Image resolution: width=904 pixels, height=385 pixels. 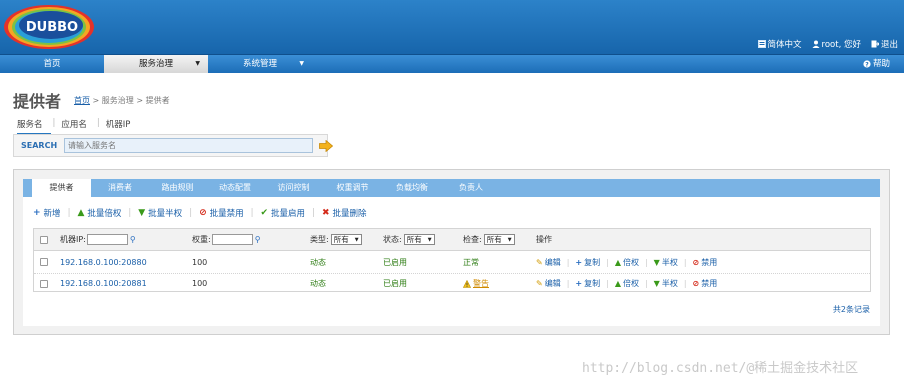 I want to click on tab-dynamic-config: 动态配置, so click(x=235, y=188).